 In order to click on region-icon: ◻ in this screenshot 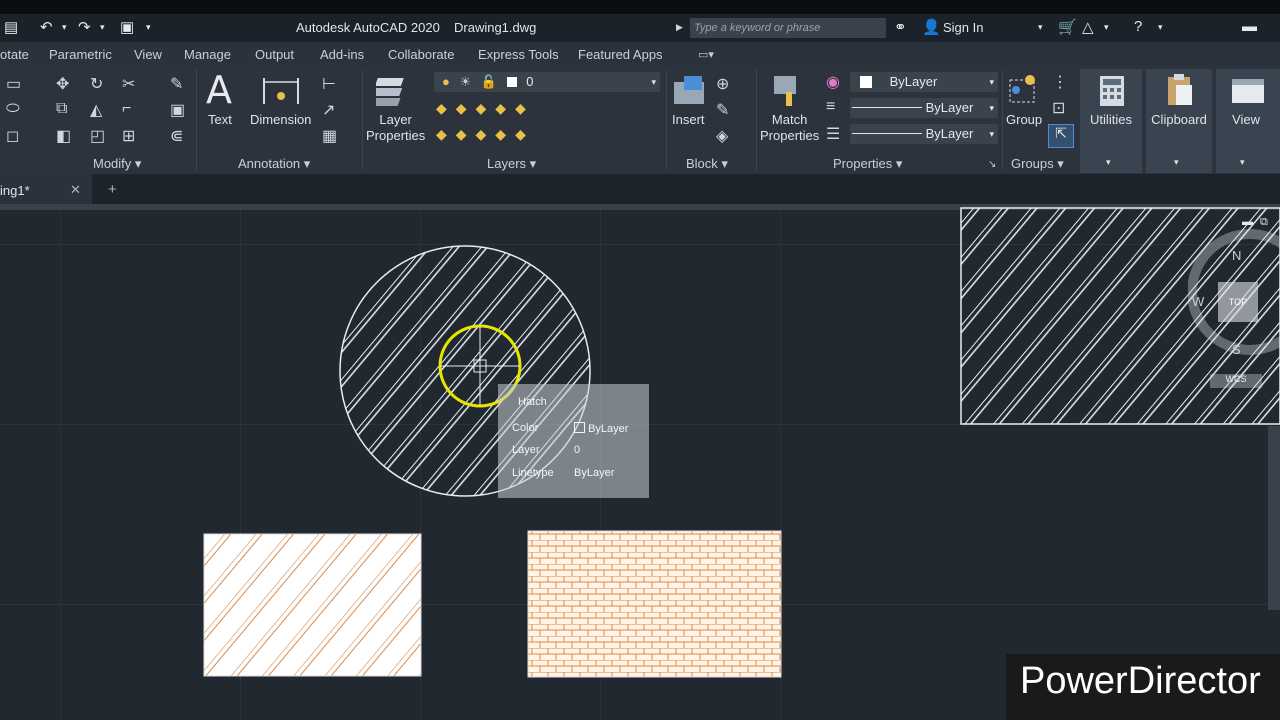, I will do `click(12, 136)`.